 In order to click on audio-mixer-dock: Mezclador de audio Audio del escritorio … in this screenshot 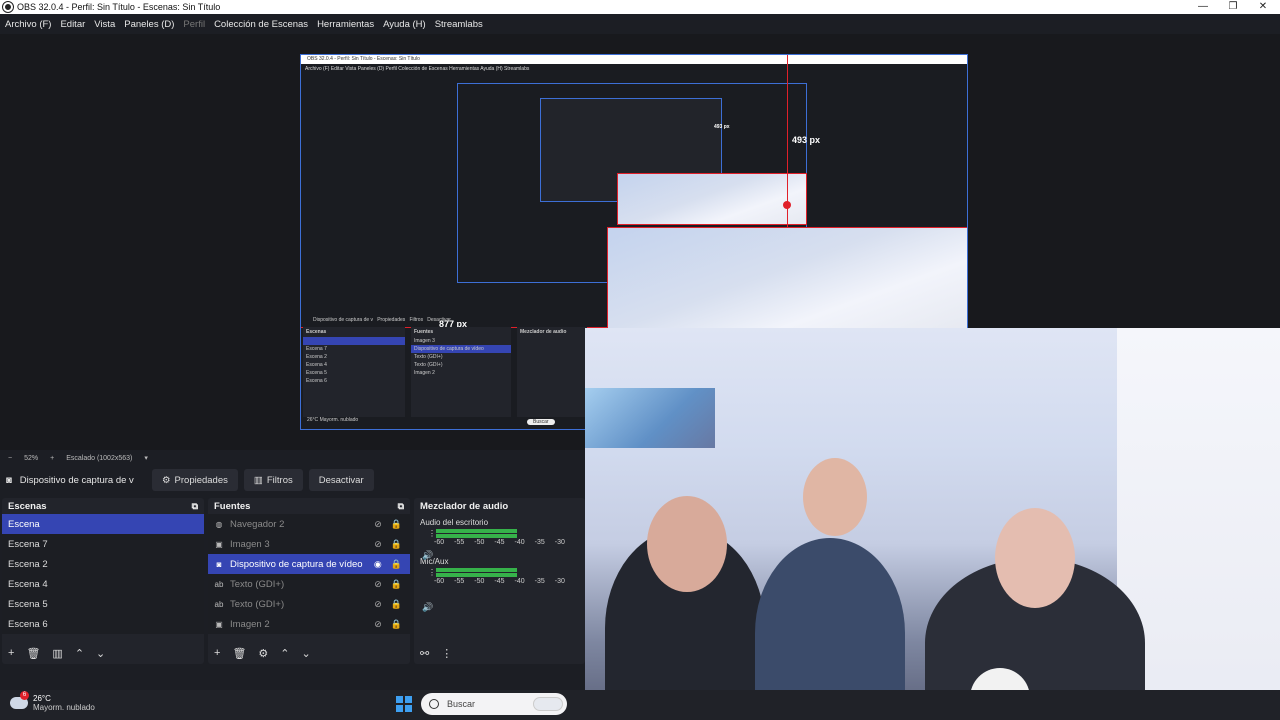, I will do `click(499, 581)`.